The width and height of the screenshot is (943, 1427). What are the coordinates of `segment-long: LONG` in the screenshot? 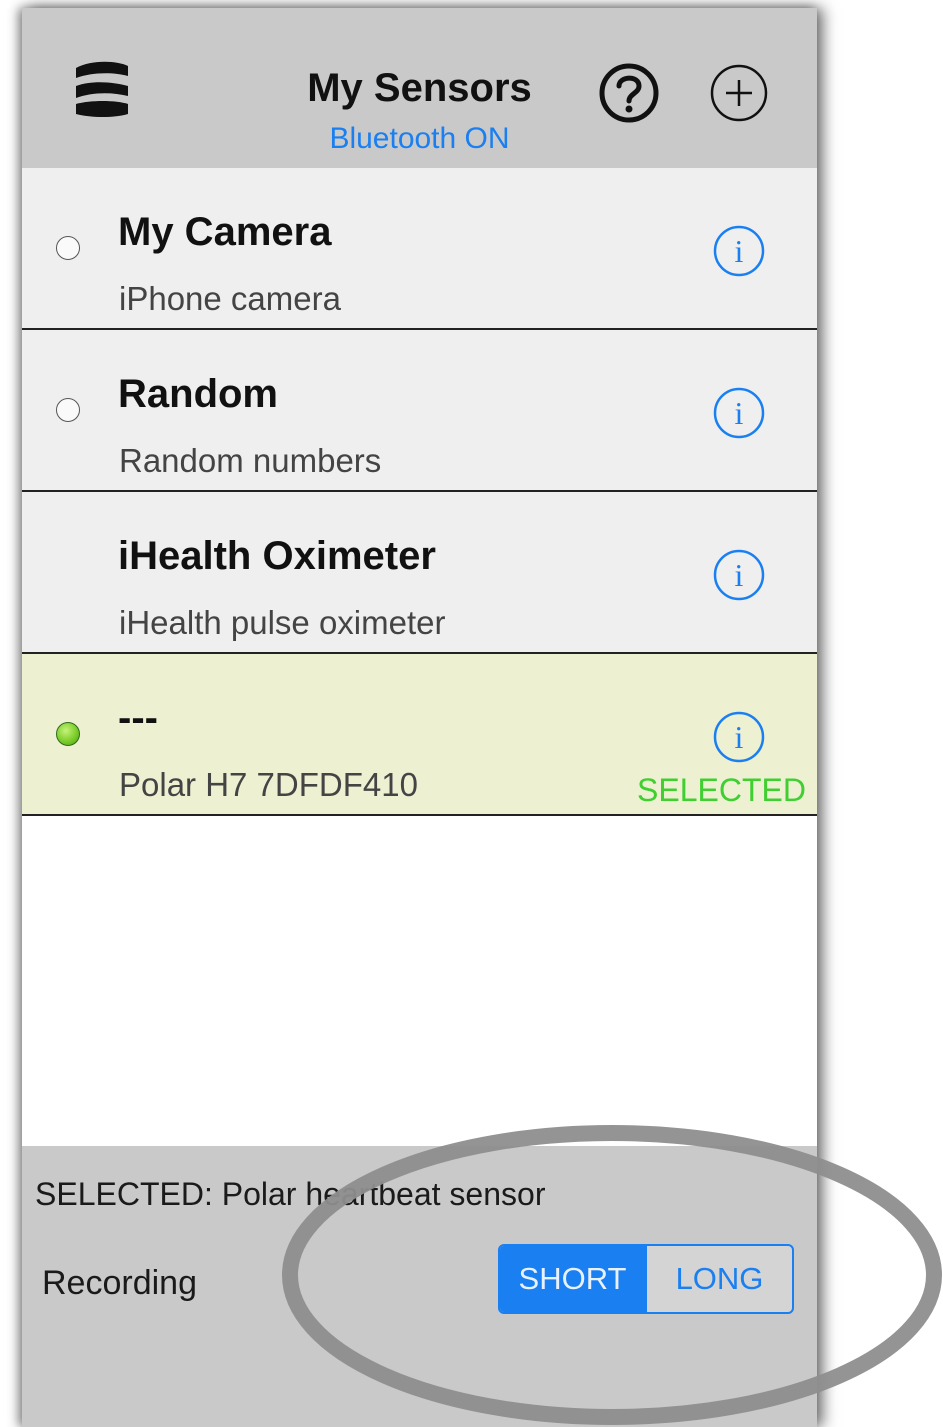 It's located at (718, 1279).